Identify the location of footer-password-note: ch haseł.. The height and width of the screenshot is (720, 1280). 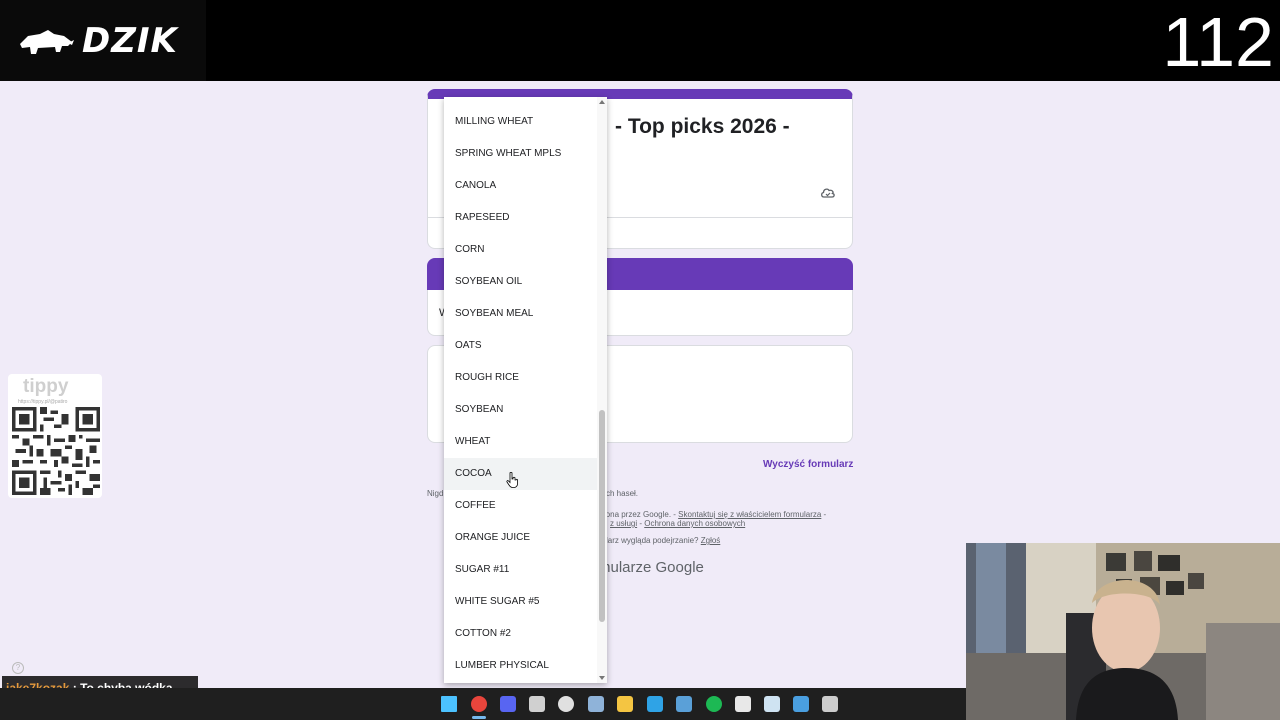
(622, 493).